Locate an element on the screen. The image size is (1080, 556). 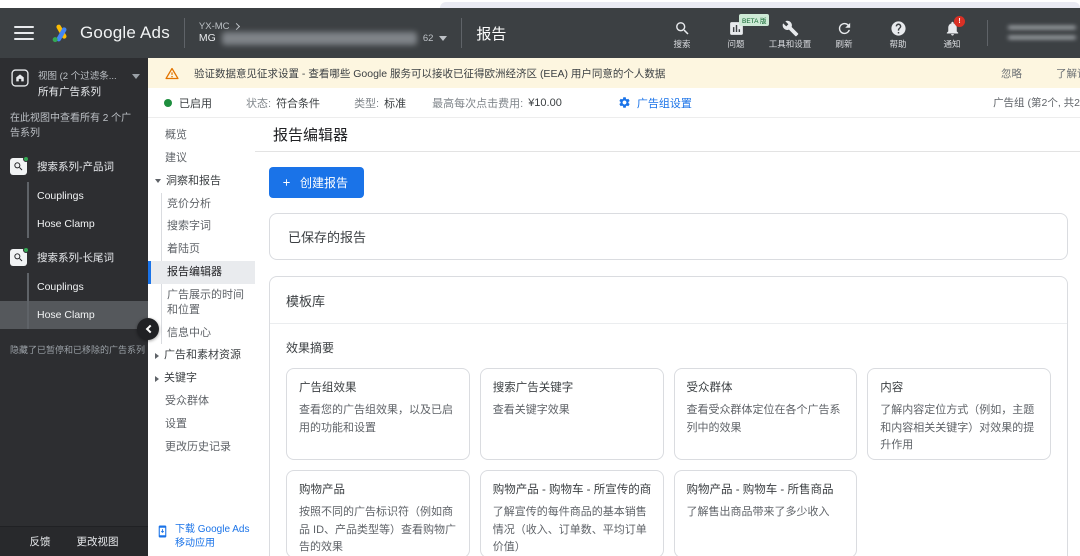
issues-button: BETA 版 问题 is located at coordinates (740, 31).